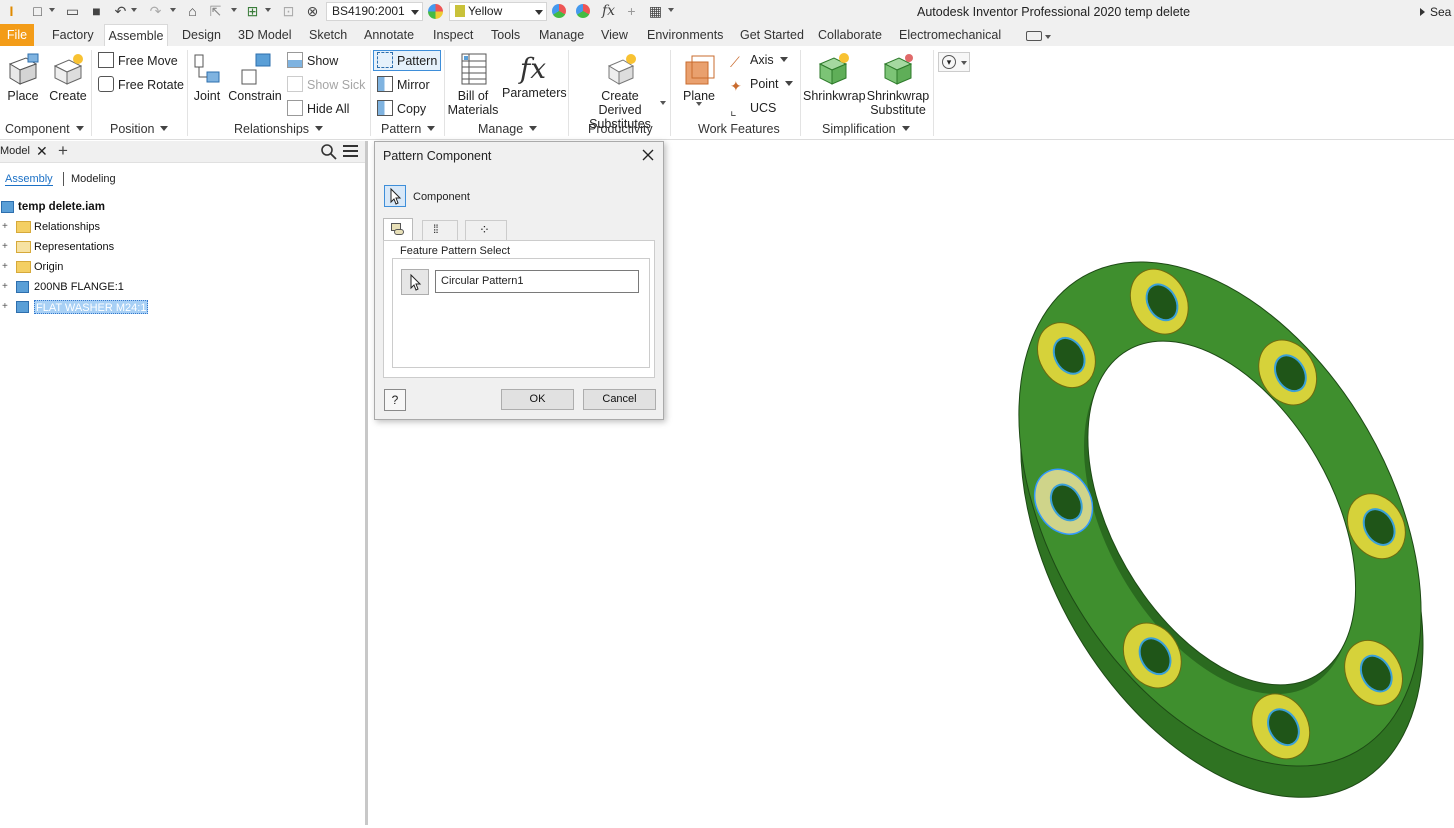 This screenshot has width=1454, height=828. I want to click on tab-view: View, so click(614, 35).